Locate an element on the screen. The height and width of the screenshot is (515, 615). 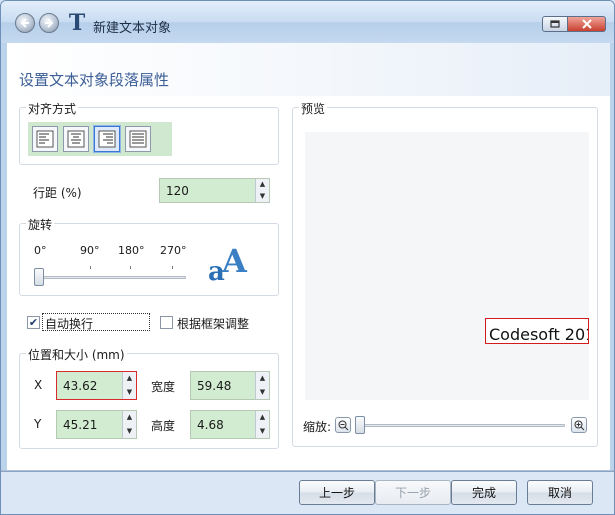
page-heading: 设置文本对象段落属性 is located at coordinates (94, 80).